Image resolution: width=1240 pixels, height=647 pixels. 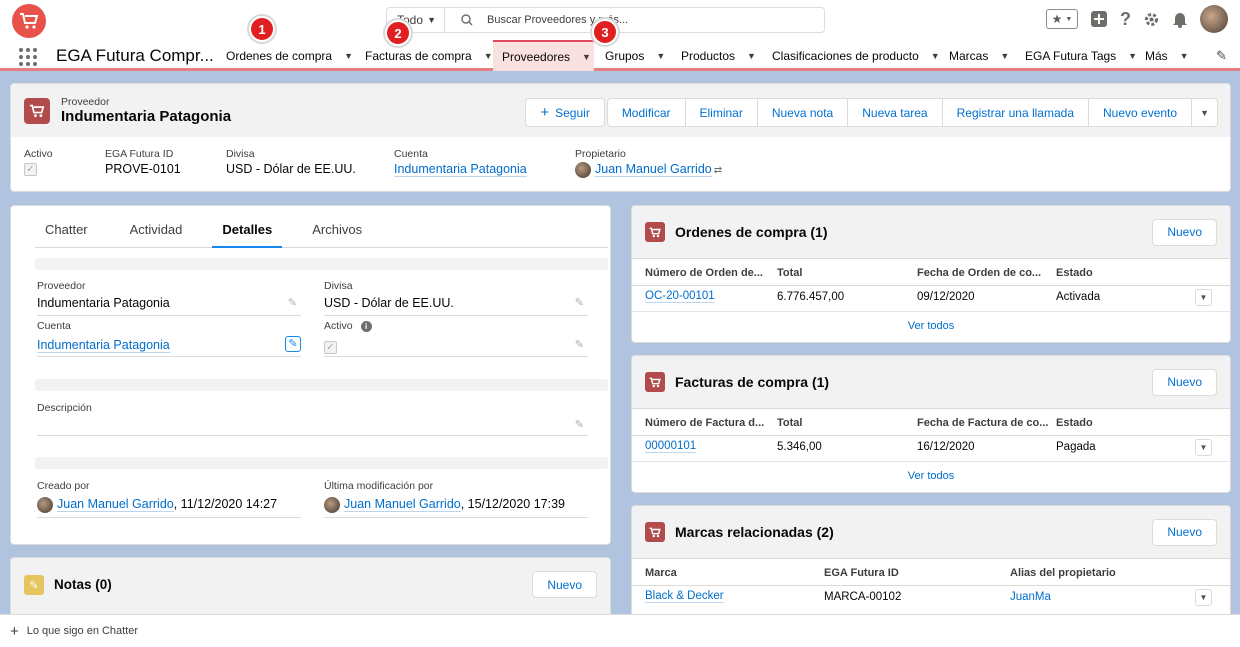 What do you see at coordinates (66, 235) in the screenshot?
I see `tab-chatter: Chatter` at bounding box center [66, 235].